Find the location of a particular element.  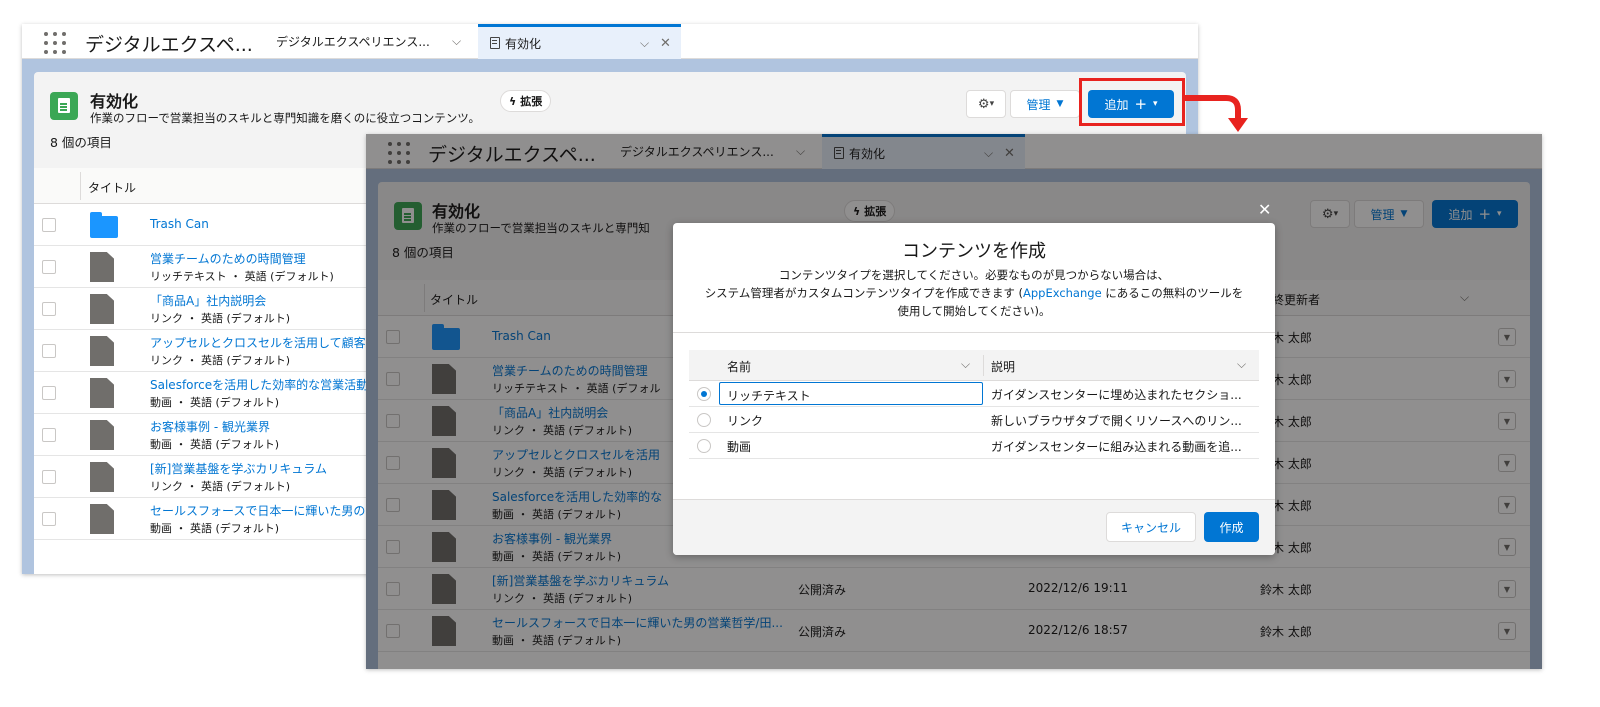

expand-label: 拡張 is located at coordinates (531, 101).